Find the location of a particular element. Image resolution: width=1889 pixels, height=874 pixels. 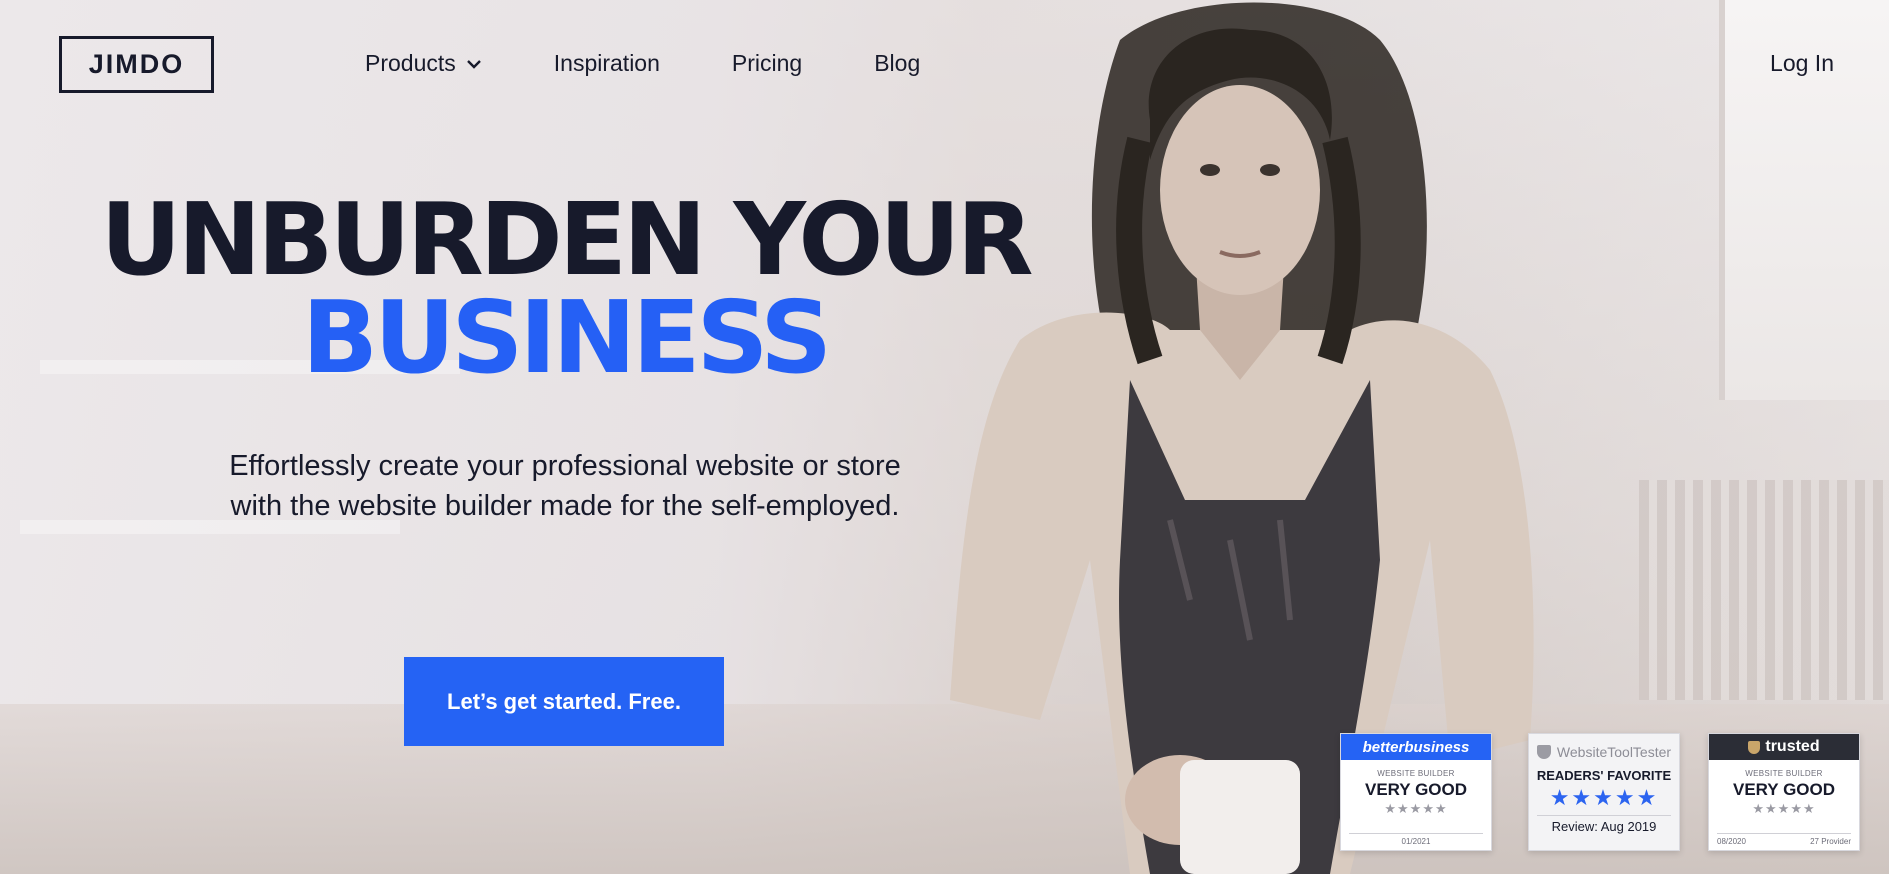

badge-date: 01/2021 is located at coordinates (1416, 841).